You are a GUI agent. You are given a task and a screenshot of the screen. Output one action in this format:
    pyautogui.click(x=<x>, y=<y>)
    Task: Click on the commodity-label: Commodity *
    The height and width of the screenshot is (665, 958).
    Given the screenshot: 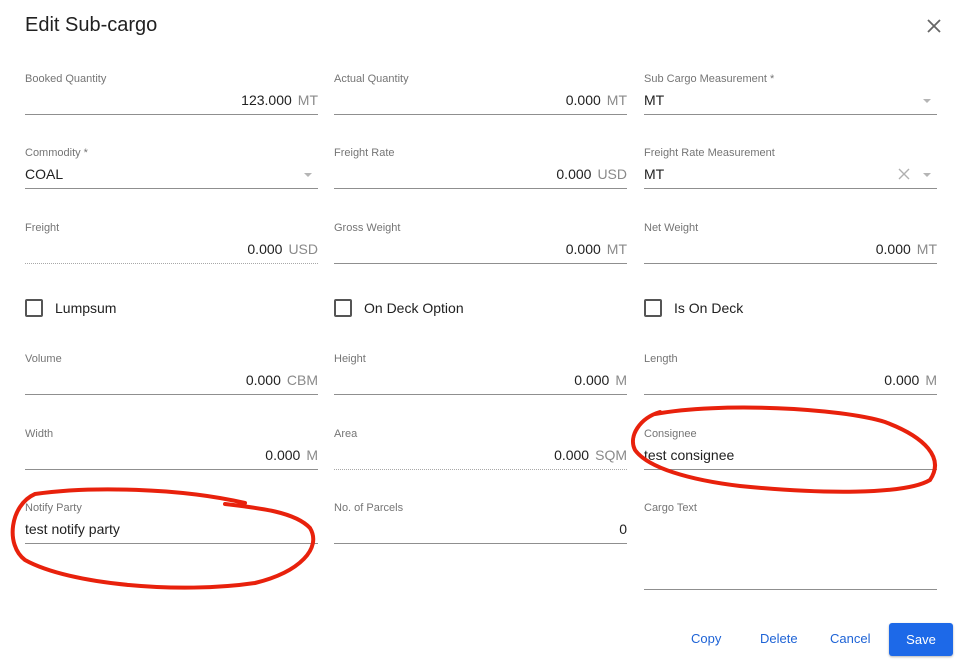 What is the action you would take?
    pyautogui.click(x=56, y=153)
    